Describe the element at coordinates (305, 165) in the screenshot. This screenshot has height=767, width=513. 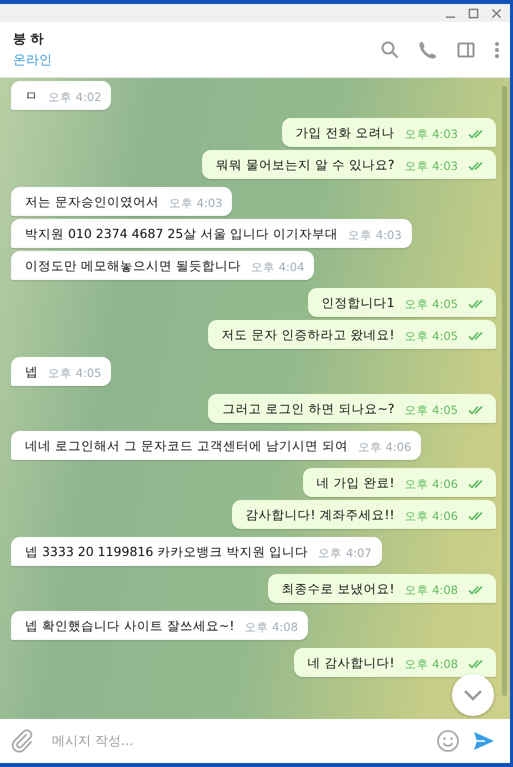
I see `message-text: 뭐뭐 물어보는지 알 수 있나요?` at that location.